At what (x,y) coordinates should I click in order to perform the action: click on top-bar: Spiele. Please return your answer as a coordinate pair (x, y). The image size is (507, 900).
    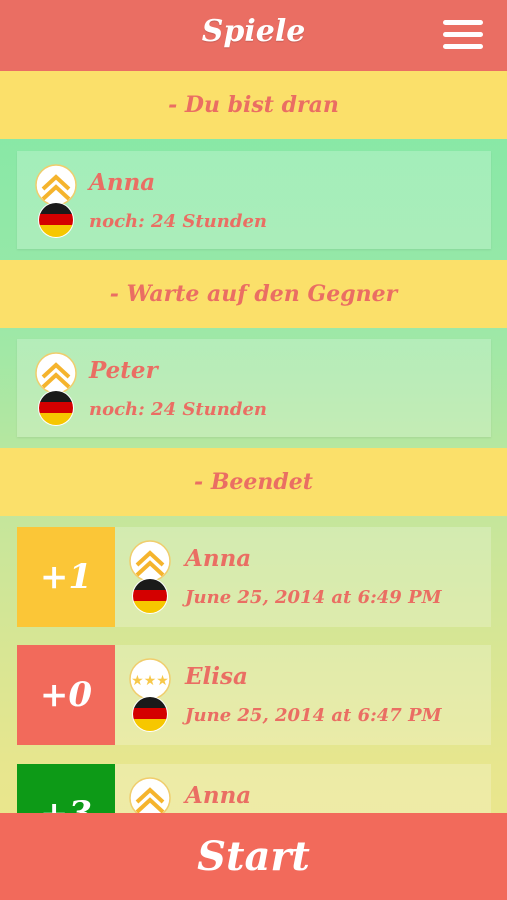
    Looking at the image, I should click on (253, 35).